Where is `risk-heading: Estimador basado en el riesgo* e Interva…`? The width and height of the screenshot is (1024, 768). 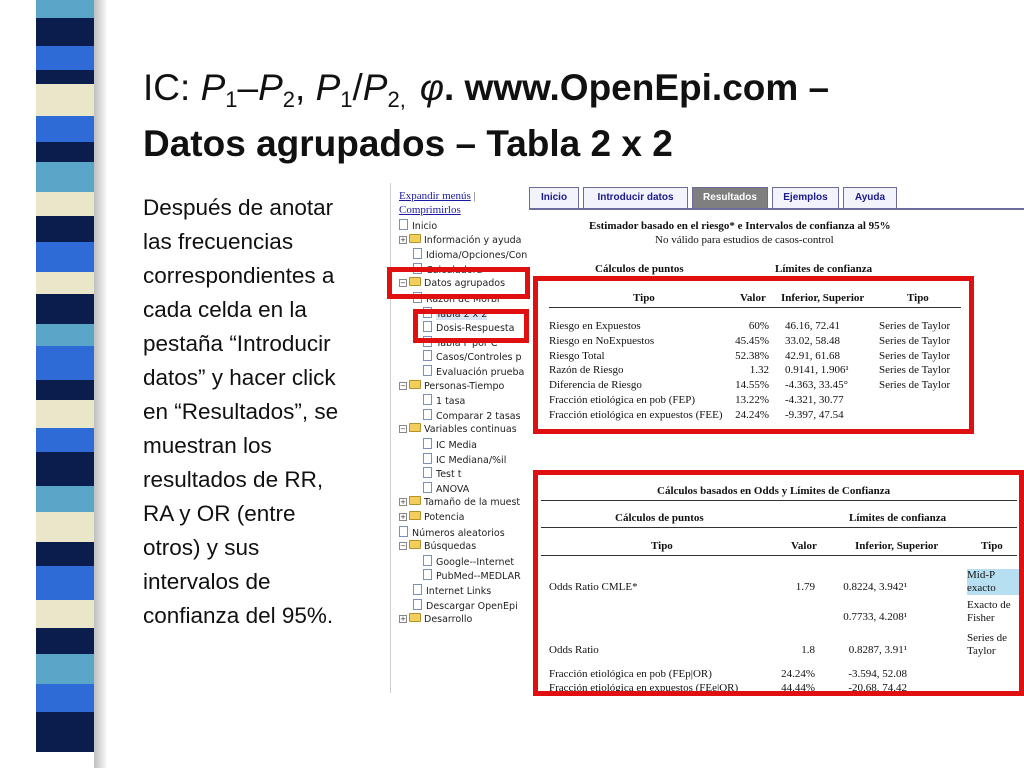 risk-heading: Estimador basado en el riesgo* e Interva… is located at coordinates (740, 226).